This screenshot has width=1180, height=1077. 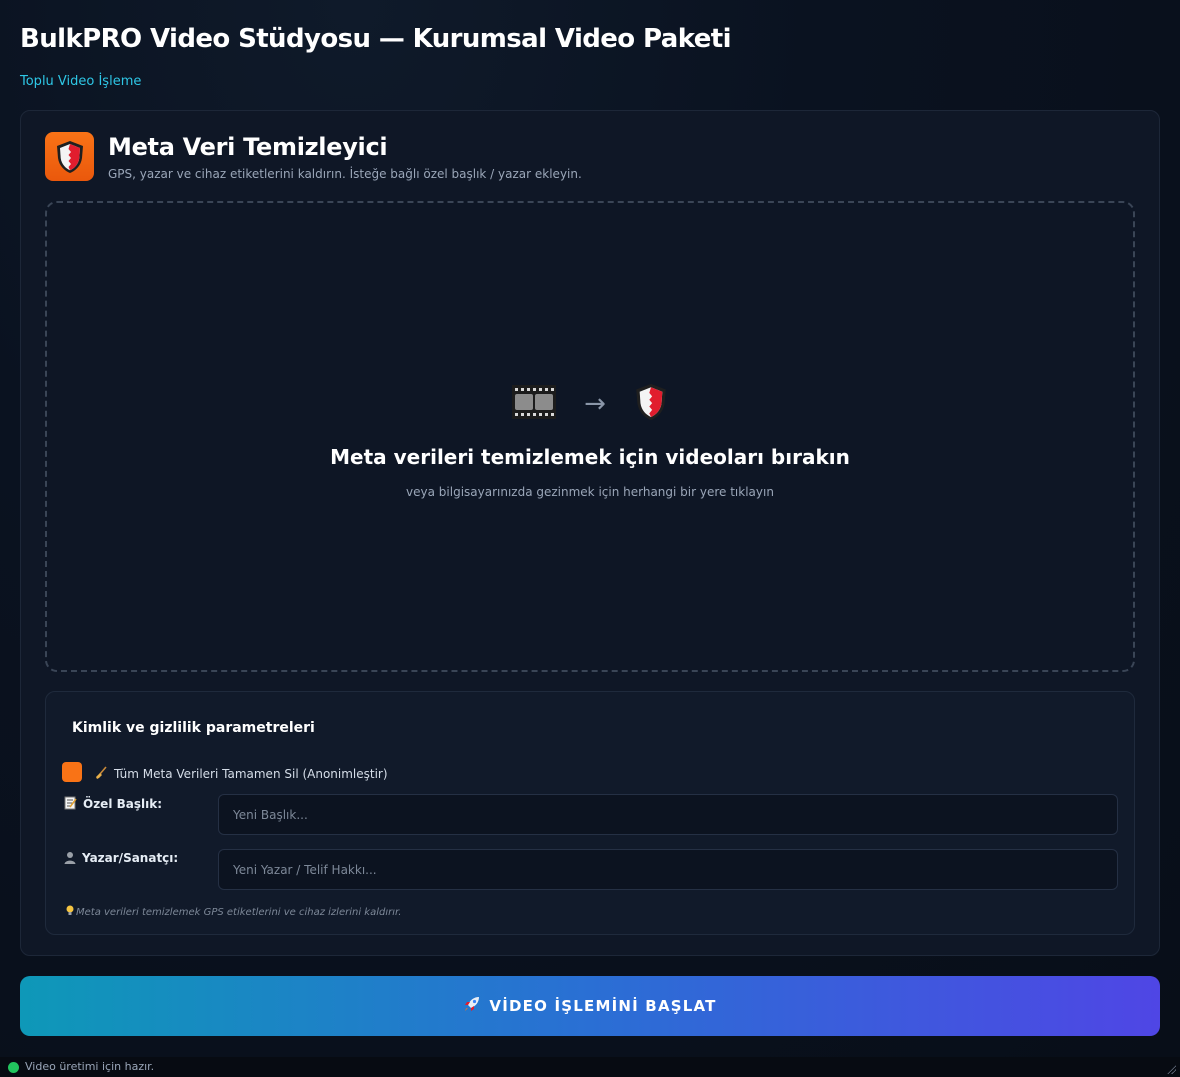 I want to click on rocket-icon, so click(x=472, y=1006).